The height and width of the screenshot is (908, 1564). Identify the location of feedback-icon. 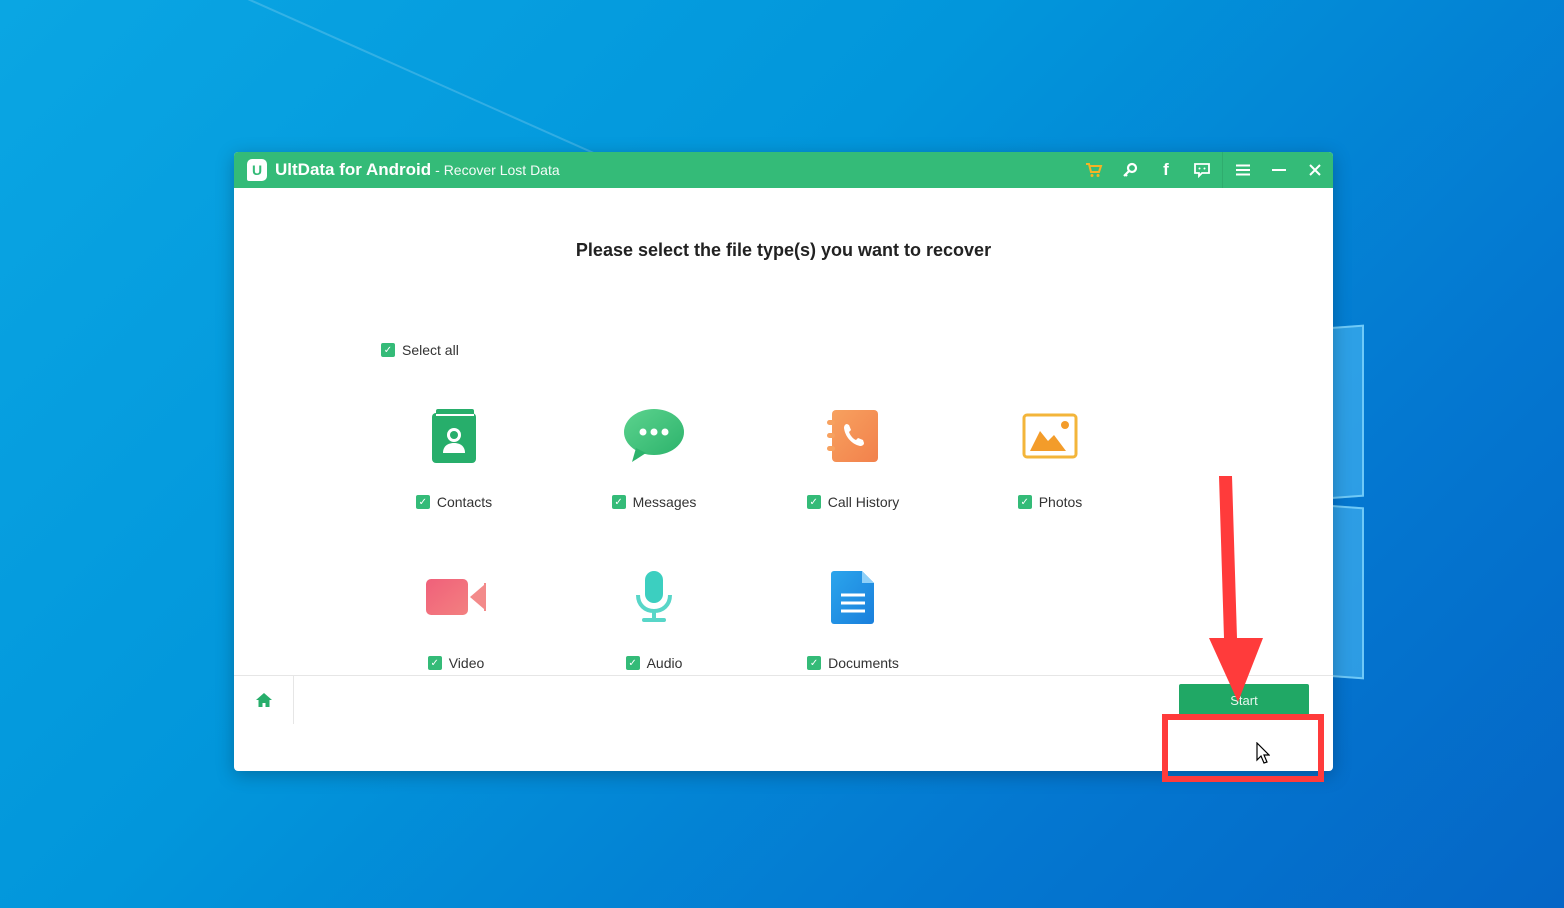
(1202, 170).